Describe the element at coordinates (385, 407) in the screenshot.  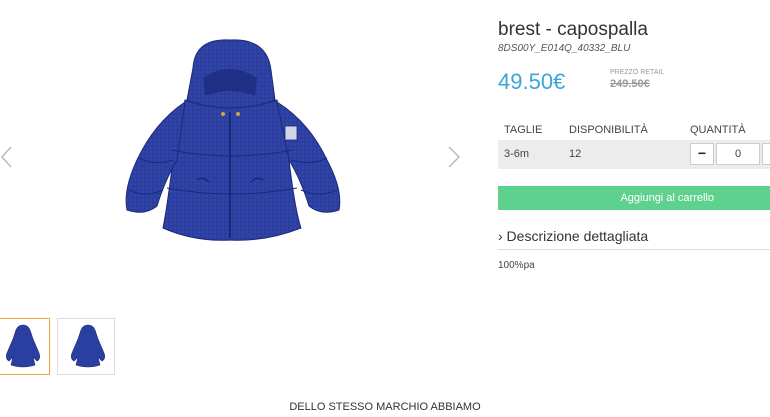
I see `same-brand-heading: DELLO STESSO MARCHIO ABBIAMO` at that location.